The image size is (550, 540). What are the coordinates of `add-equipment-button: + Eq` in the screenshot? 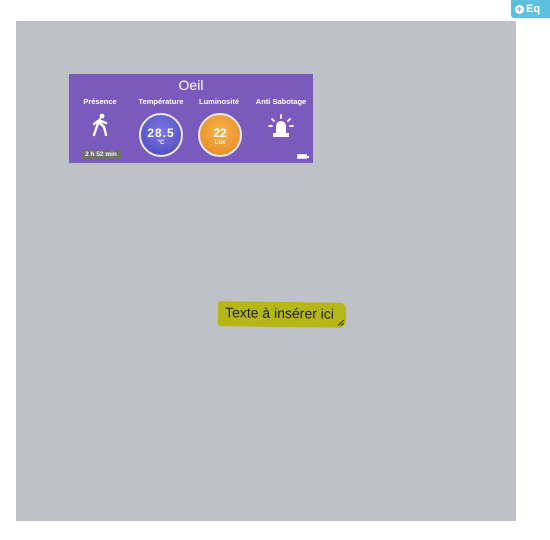 It's located at (530, 9).